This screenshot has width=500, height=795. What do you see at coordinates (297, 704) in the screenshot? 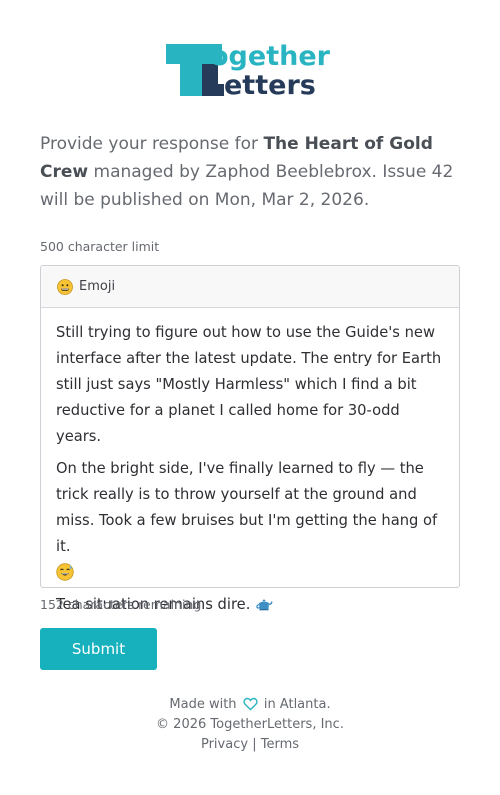
I see `city-text: in Atlanta.` at bounding box center [297, 704].